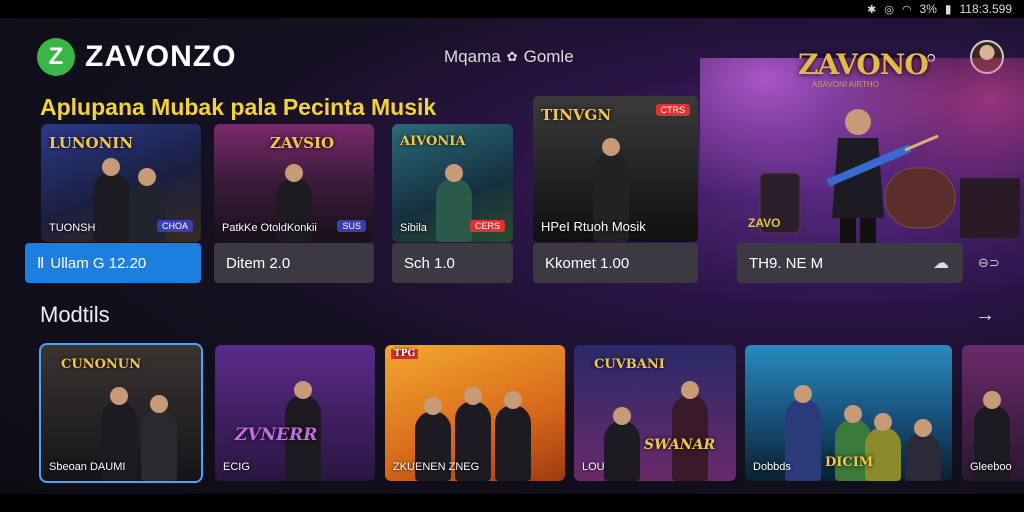  What do you see at coordinates (680, 445) in the screenshot?
I see `thumb-title: SWANAR` at bounding box center [680, 445].